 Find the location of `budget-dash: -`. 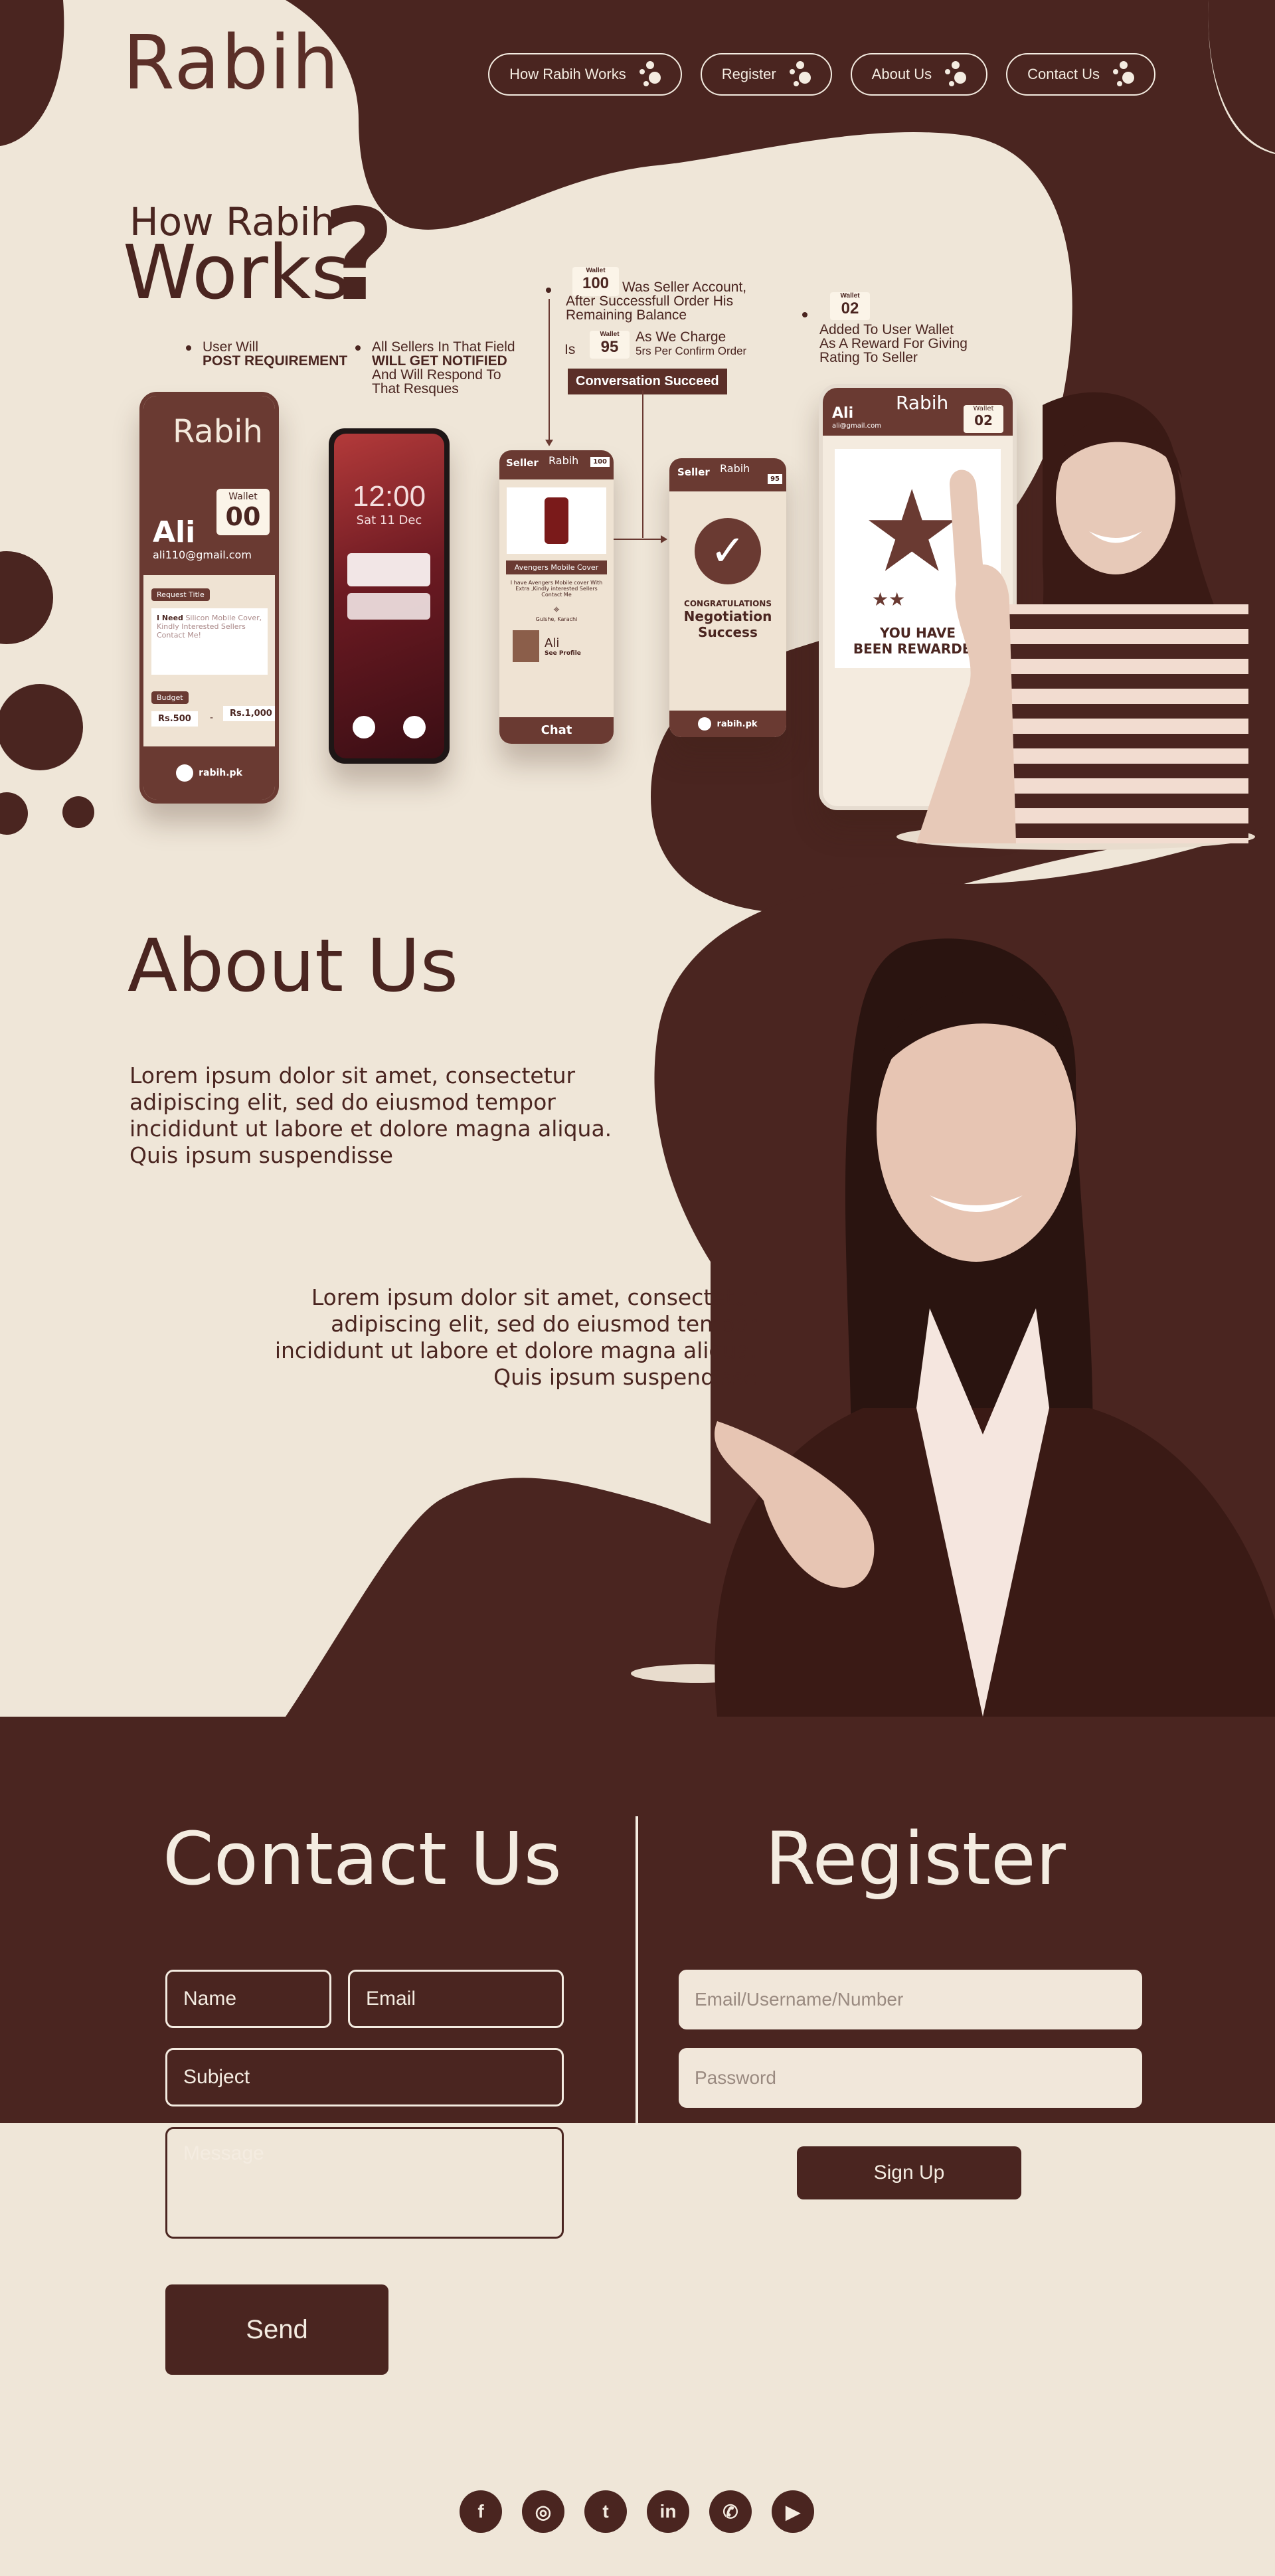

budget-dash: - is located at coordinates (212, 718).